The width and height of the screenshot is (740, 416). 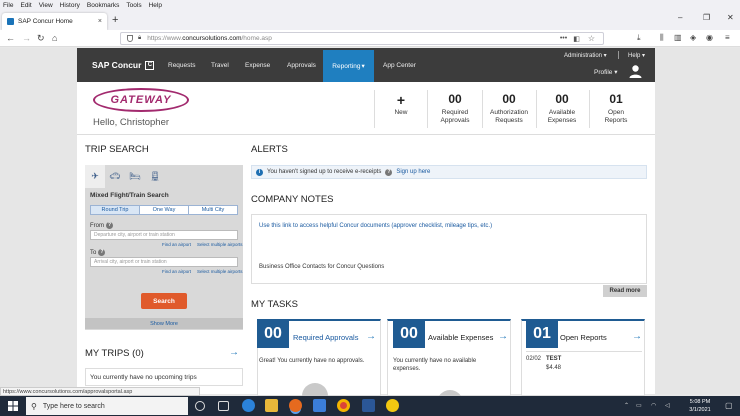 What do you see at coordinates (115, 210) in the screenshot?
I see `round-trip-tab: Round Trip` at bounding box center [115, 210].